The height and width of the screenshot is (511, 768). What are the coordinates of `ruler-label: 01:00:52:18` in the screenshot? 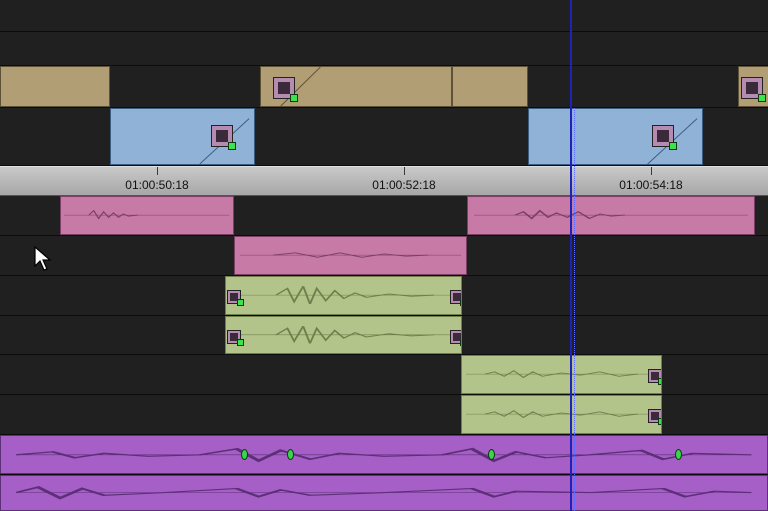 It's located at (404, 185).